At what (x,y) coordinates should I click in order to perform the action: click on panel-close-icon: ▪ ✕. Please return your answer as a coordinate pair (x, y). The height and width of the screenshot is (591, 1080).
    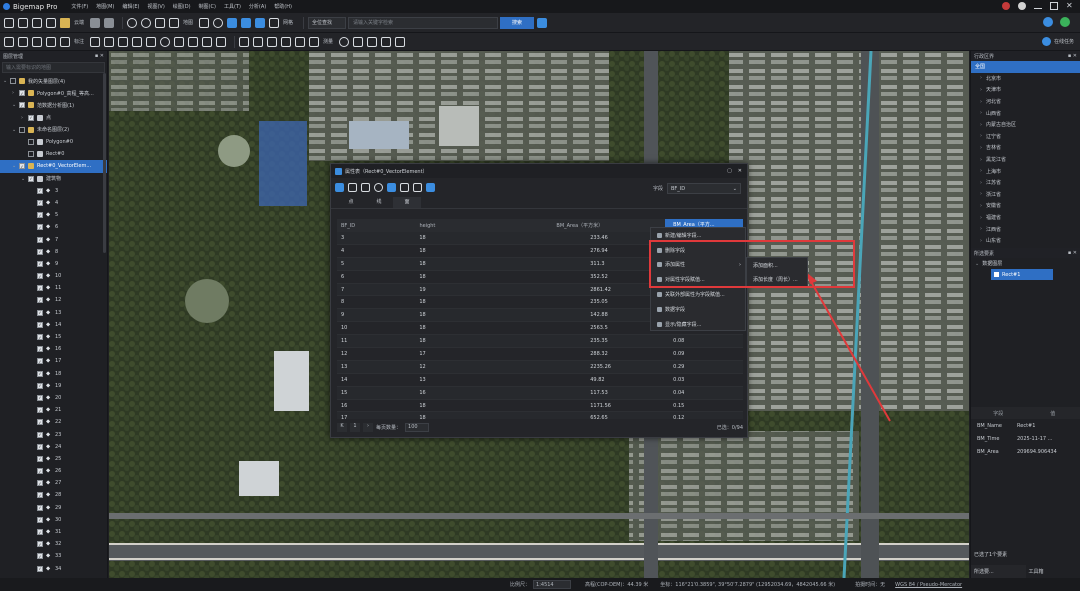
    Looking at the image, I should click on (99, 56).